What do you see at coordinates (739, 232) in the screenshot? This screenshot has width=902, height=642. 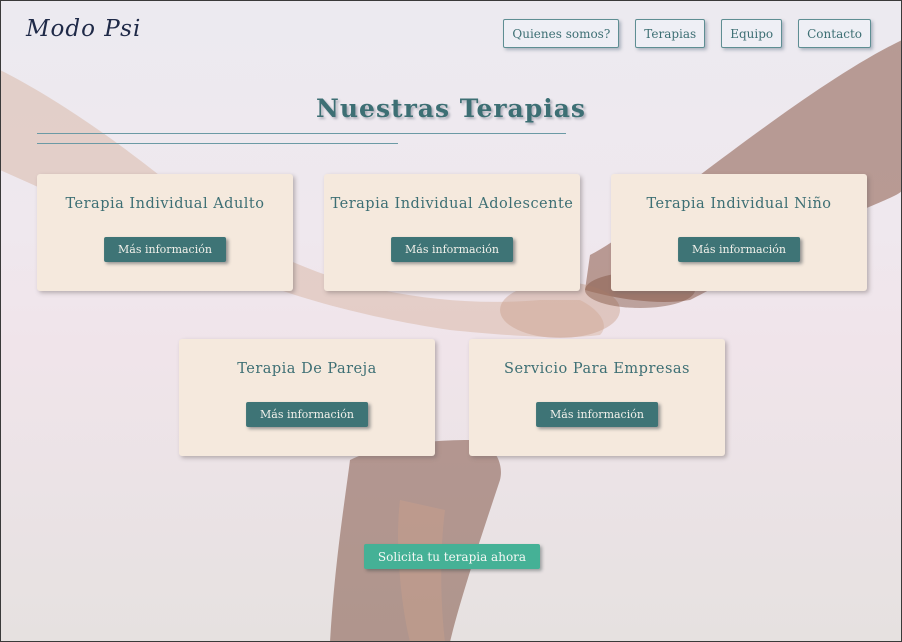 I see `therapy-card-nino: Terapia Individual Niño Más información` at bounding box center [739, 232].